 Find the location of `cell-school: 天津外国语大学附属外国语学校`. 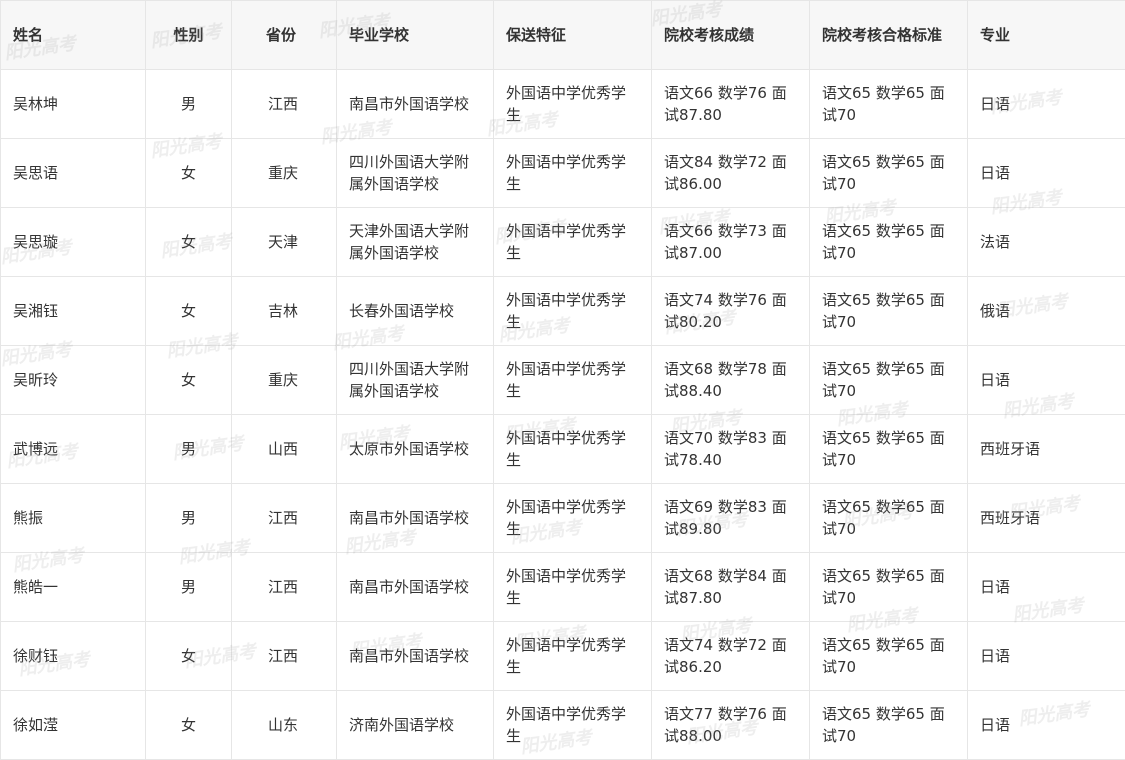

cell-school: 天津外国语大学附属外国语学校 is located at coordinates (415, 242).